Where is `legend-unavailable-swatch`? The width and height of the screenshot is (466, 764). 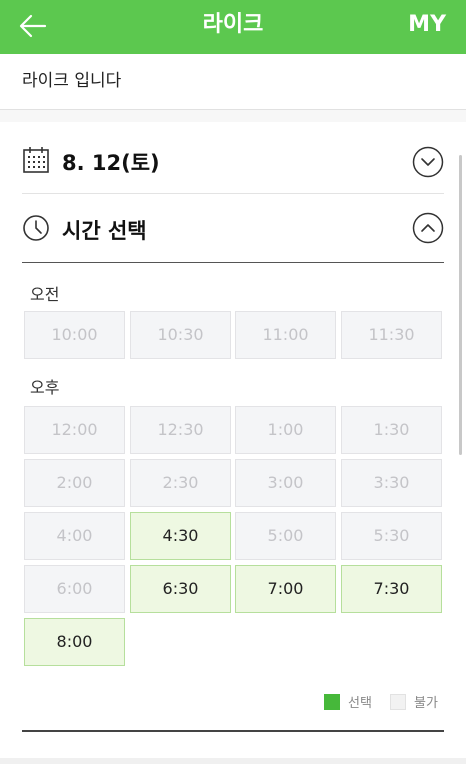
legend-unavailable-swatch is located at coordinates (398, 702).